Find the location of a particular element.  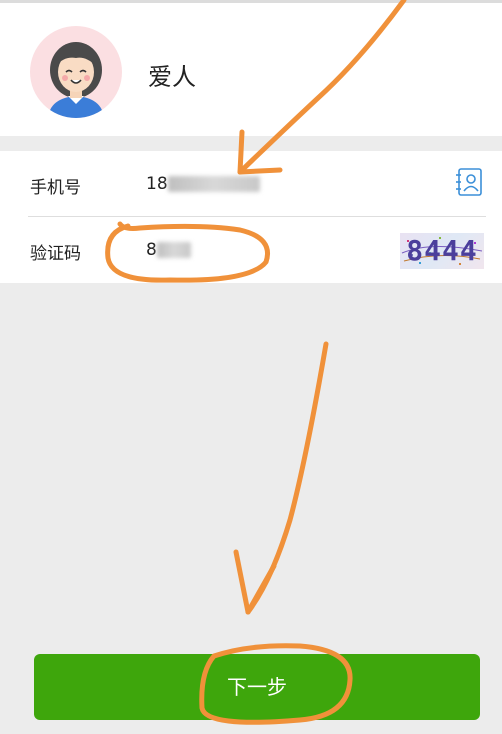

code-input: 8 is located at coordinates (206, 250).